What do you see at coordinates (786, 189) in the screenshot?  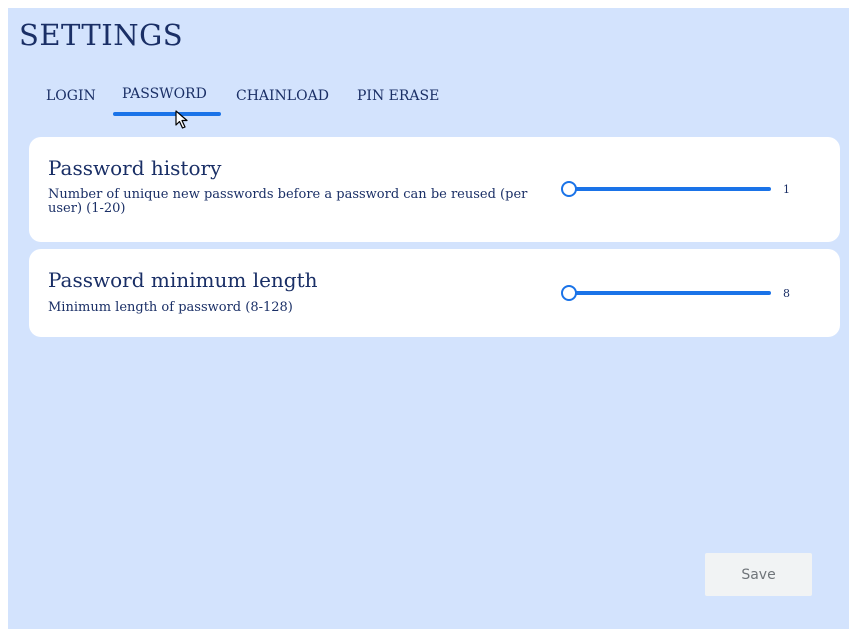 I see `slider-value: 1` at bounding box center [786, 189].